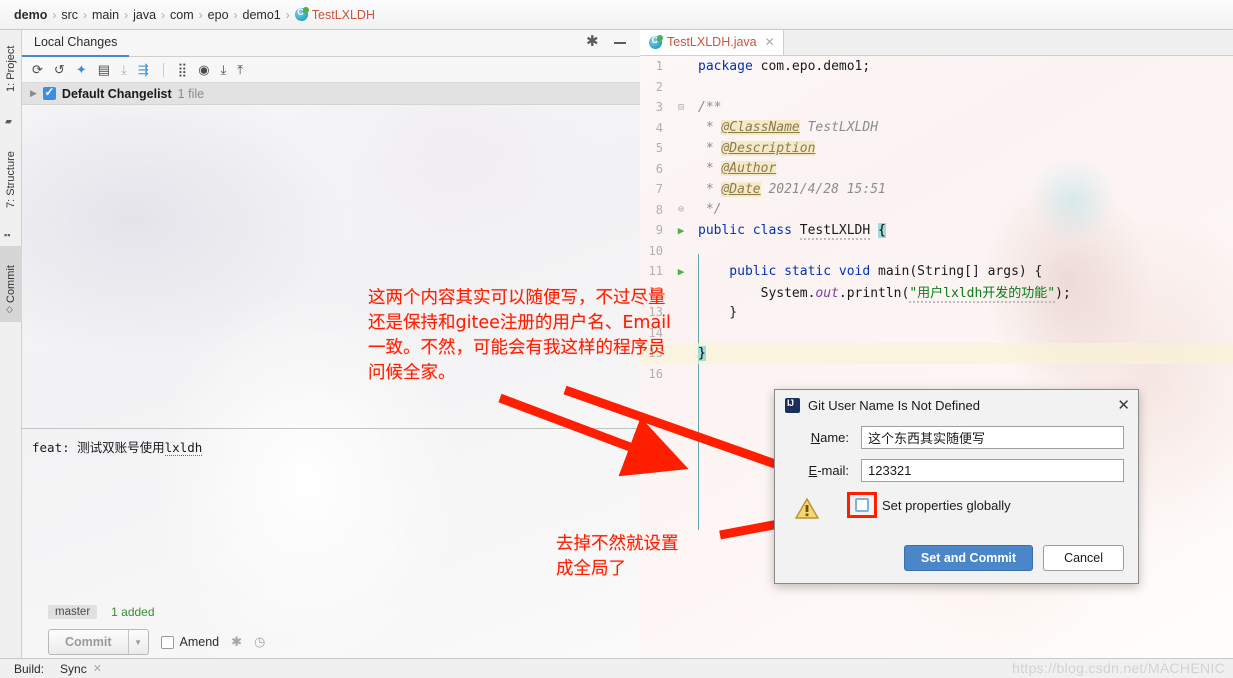  I want to click on line-number: 9, so click(659, 230).